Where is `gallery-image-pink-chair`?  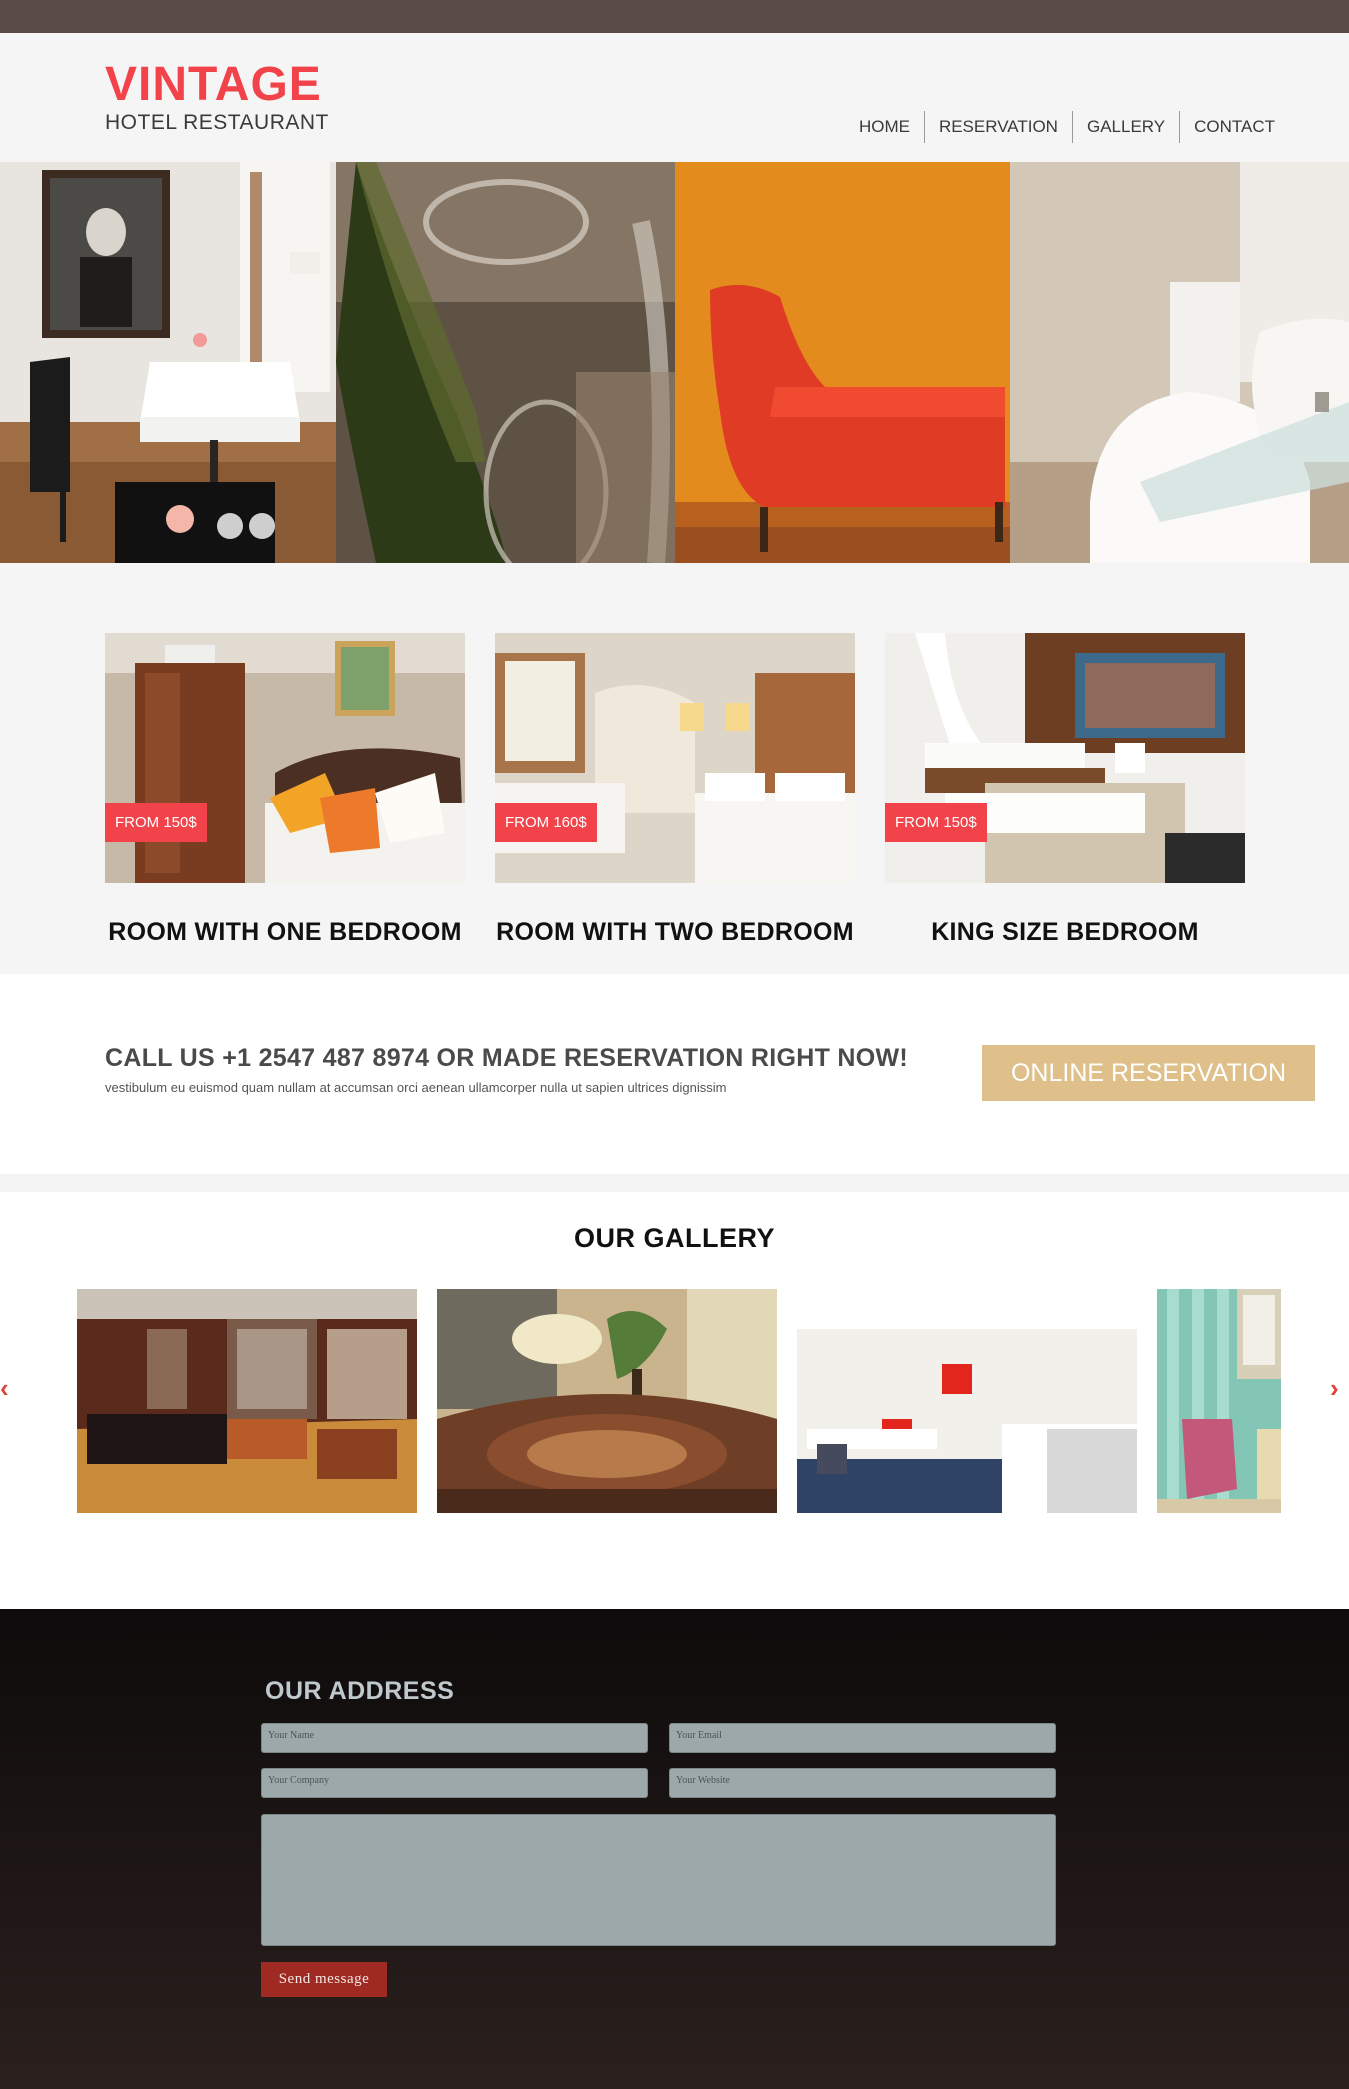
gallery-image-pink-chair is located at coordinates (1219, 1401).